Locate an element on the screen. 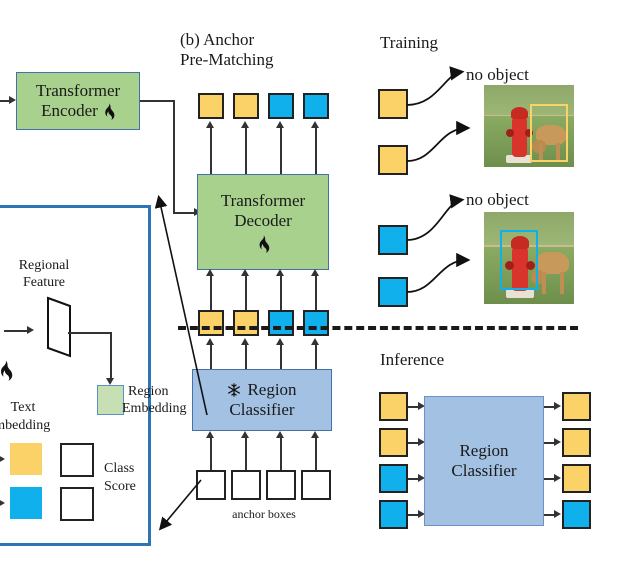 The image size is (618, 572). regional-feature-label-line2: Feature is located at coordinates (44, 282).